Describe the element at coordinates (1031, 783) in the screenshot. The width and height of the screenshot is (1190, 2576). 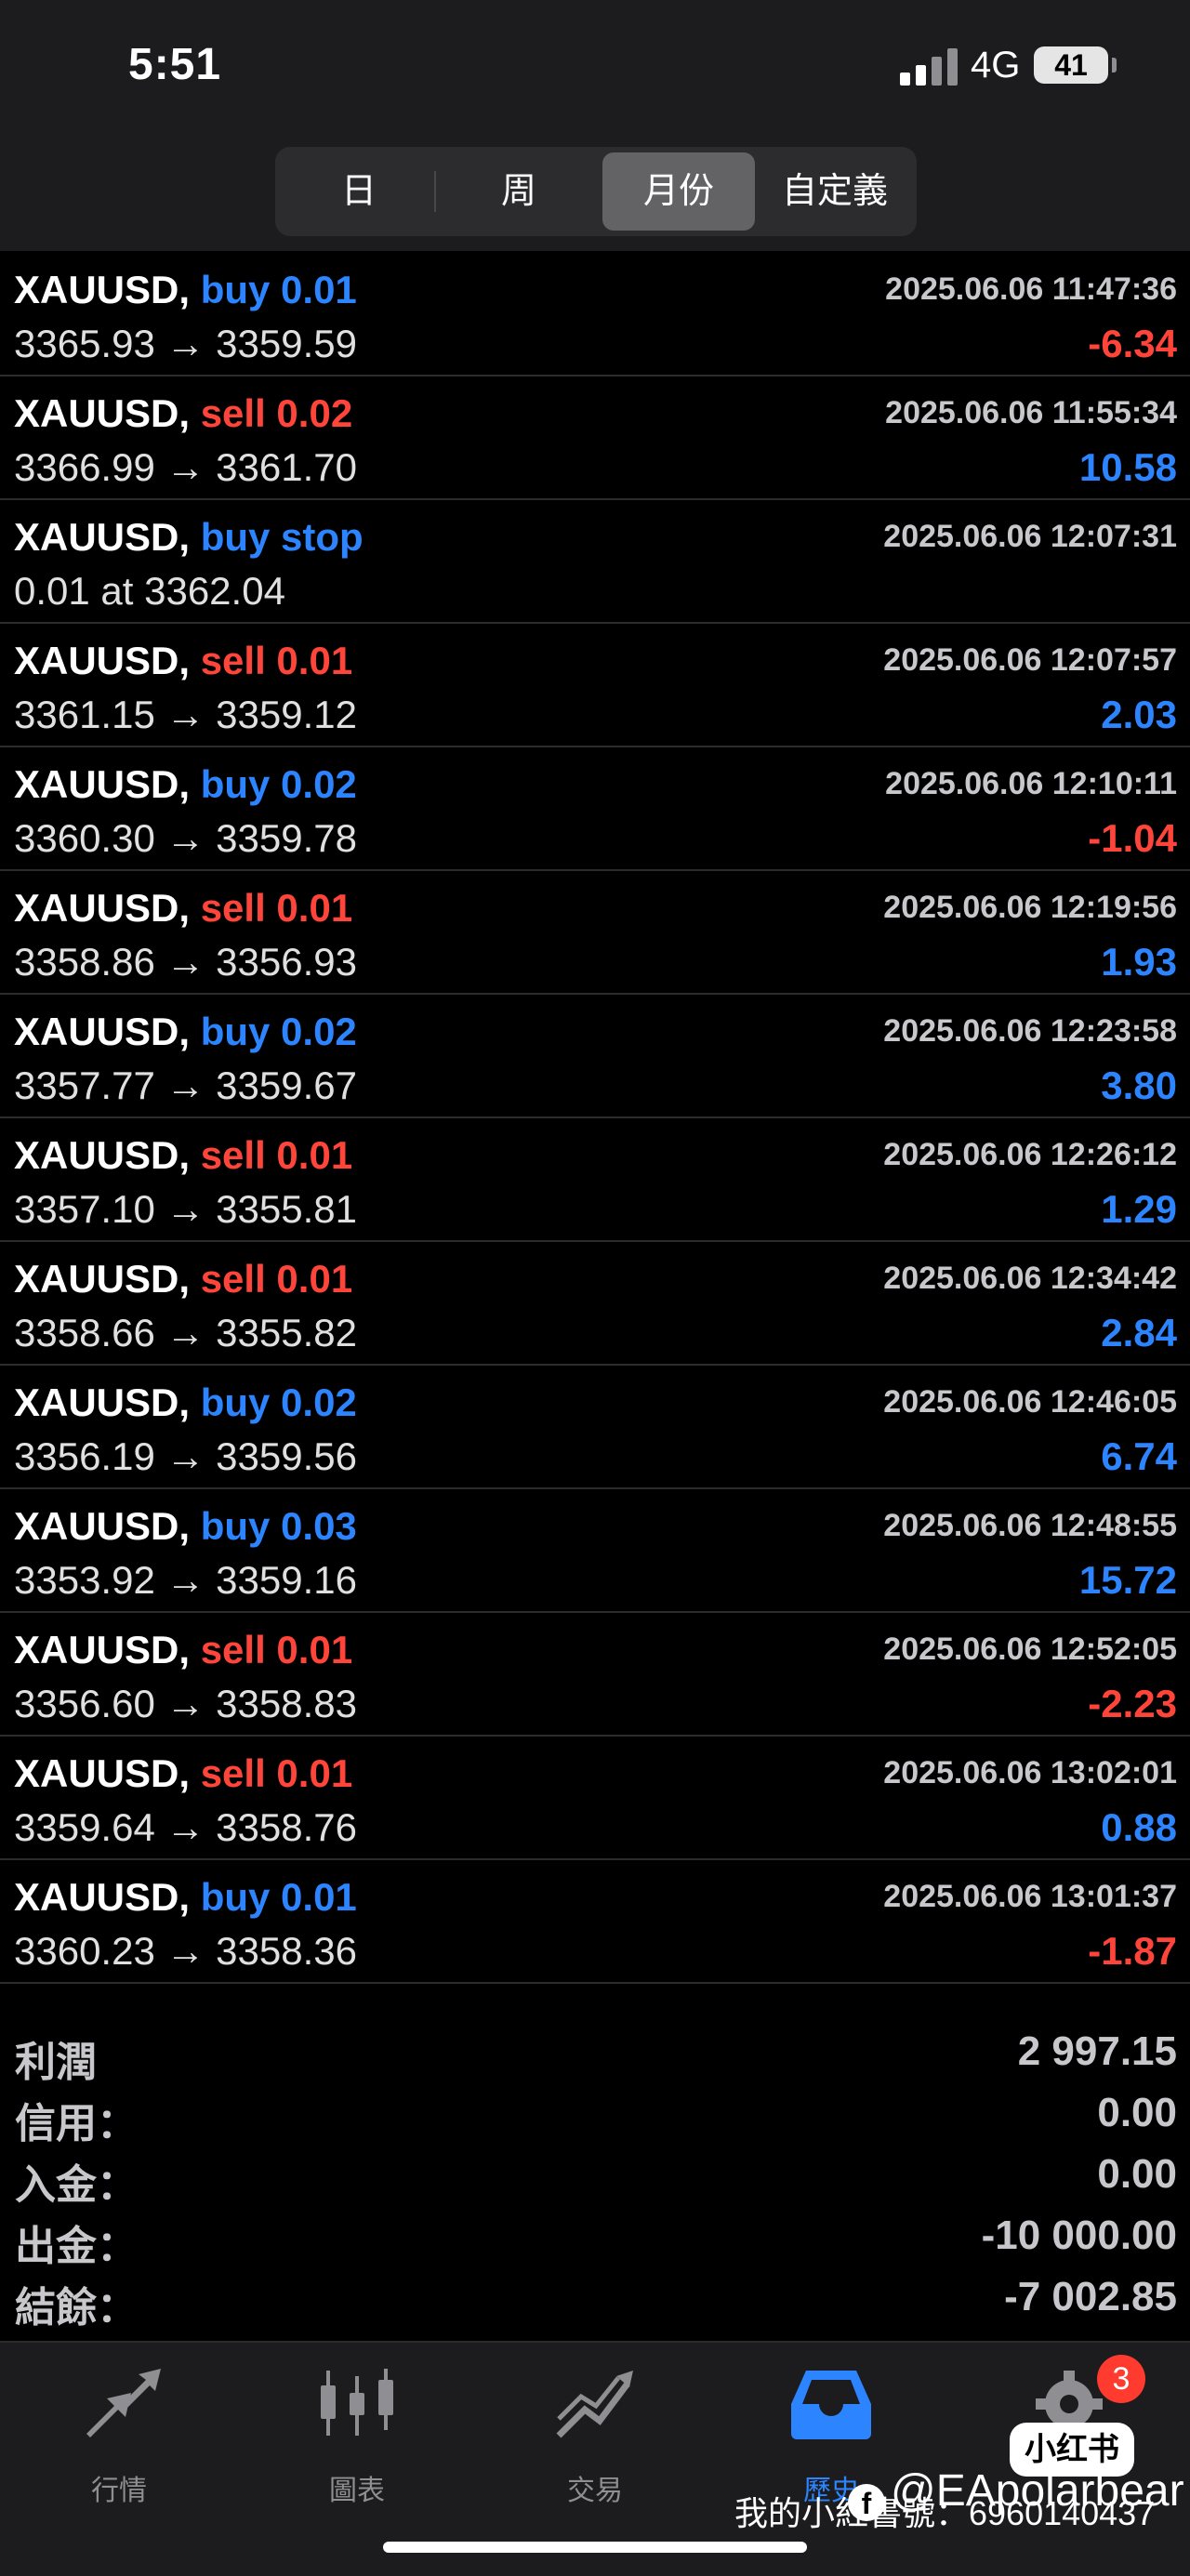
I see `trade-time: 2025.06.06 12:10:11` at that location.